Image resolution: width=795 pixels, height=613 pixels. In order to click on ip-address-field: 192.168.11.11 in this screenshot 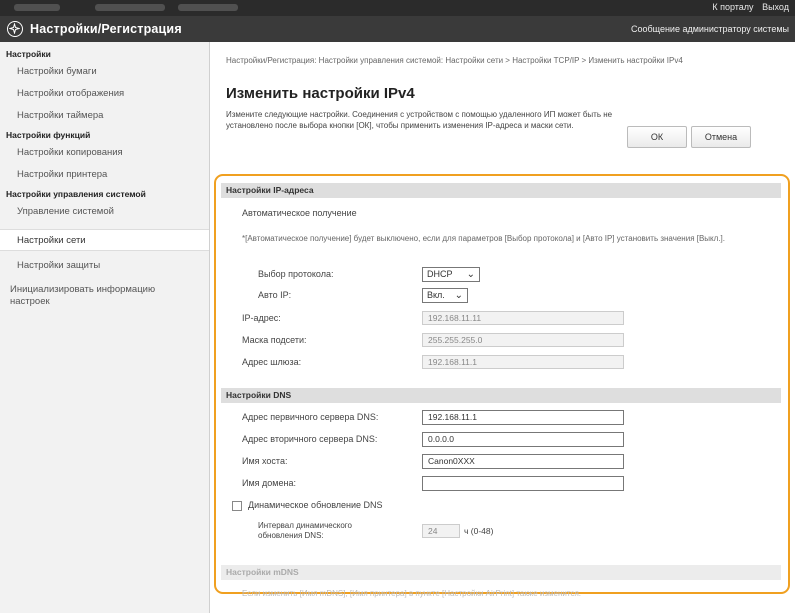, I will do `click(523, 318)`.